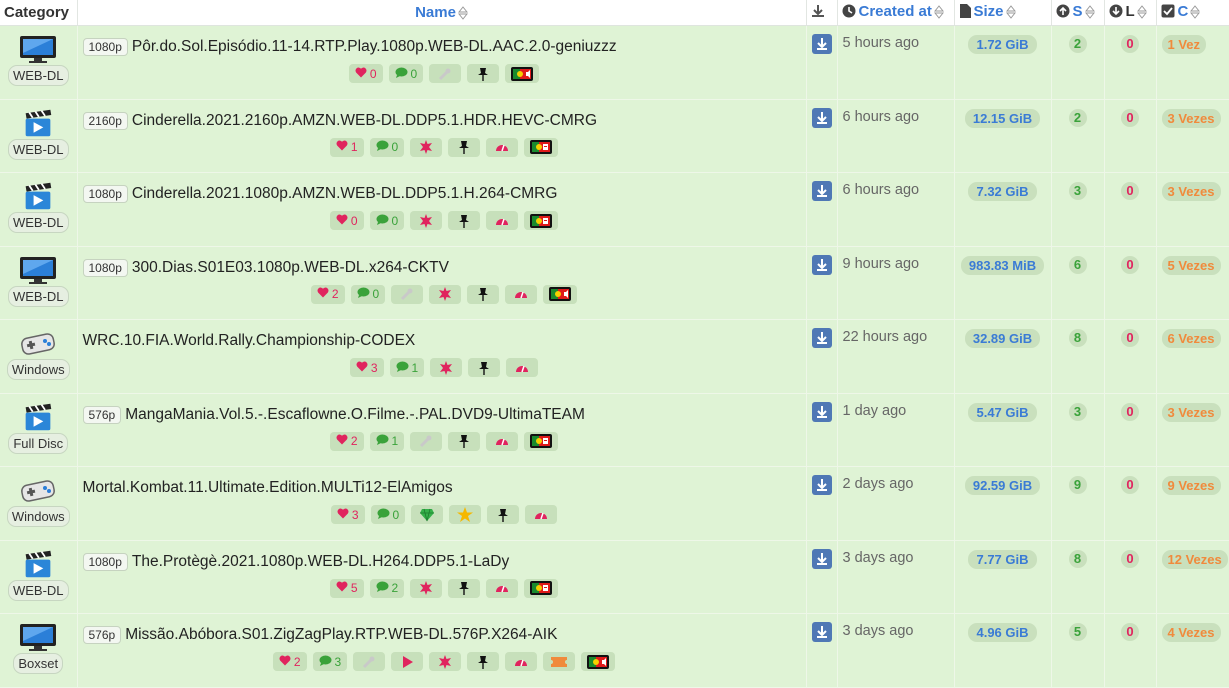  Describe the element at coordinates (39, 430) in the screenshot. I see `category-cell: Full Disc` at that location.